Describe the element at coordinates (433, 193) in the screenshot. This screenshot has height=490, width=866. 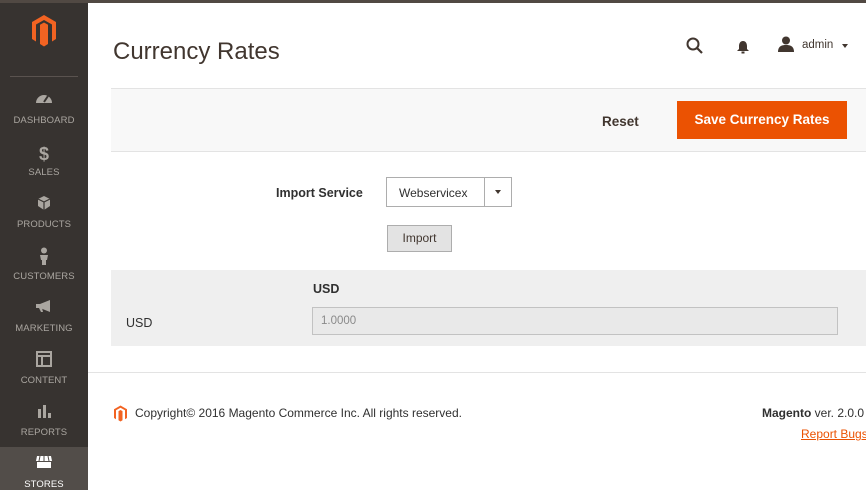
I see `import-service-value: Webservicex` at that location.